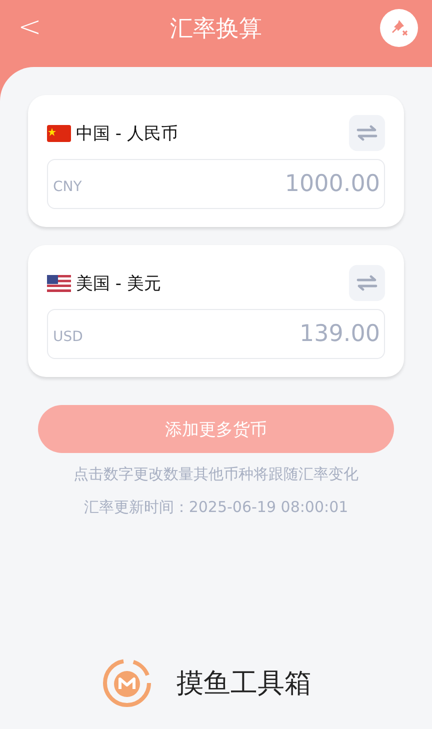  What do you see at coordinates (68, 337) in the screenshot?
I see `currency-code: USD` at bounding box center [68, 337].